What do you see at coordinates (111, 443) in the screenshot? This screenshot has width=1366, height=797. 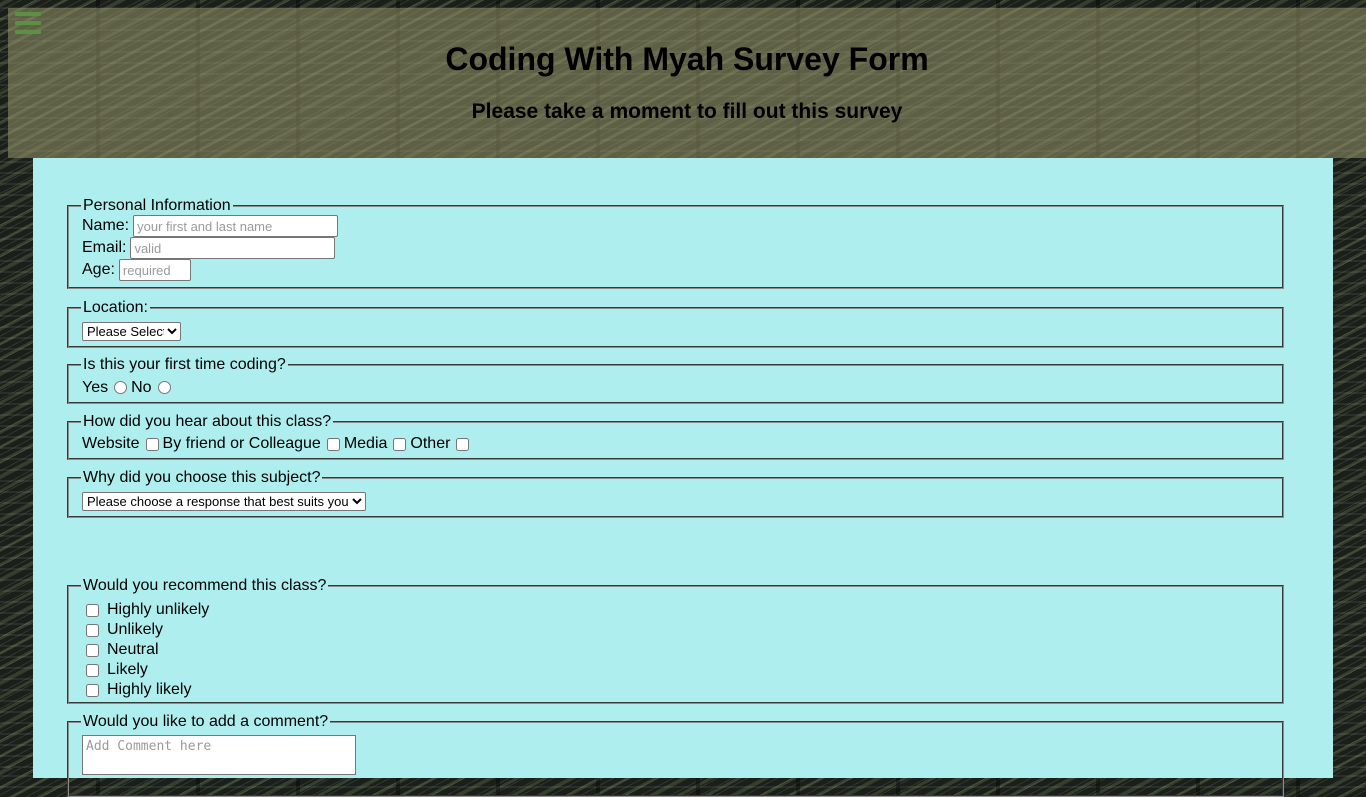 I see `website-label: Website` at bounding box center [111, 443].